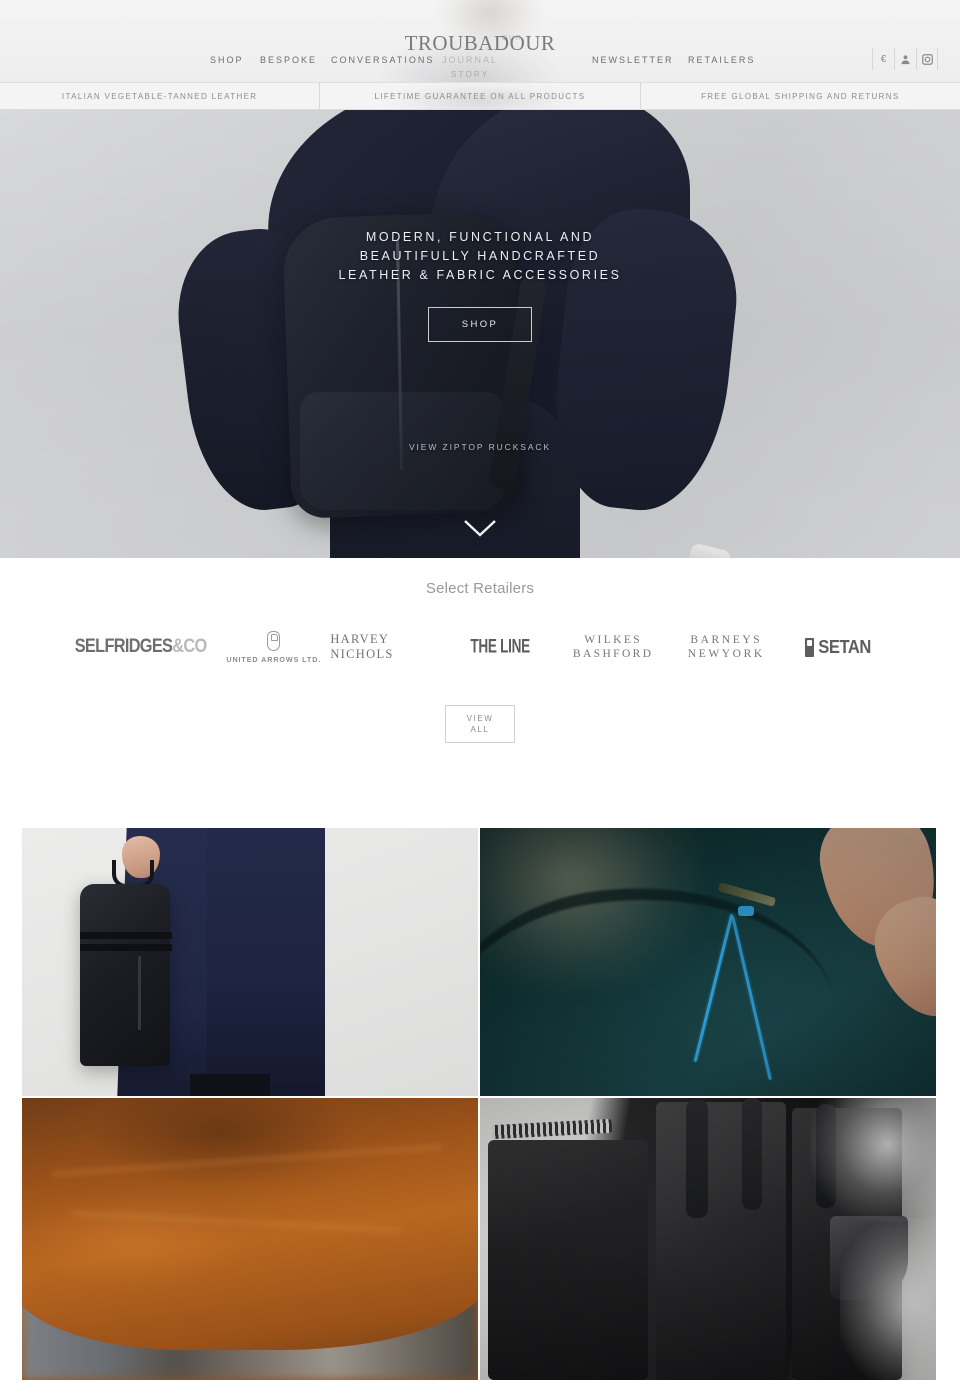 This screenshot has width=960, height=1394. What do you see at coordinates (726, 654) in the screenshot?
I see `barneys-line-2: NEWYORK` at bounding box center [726, 654].